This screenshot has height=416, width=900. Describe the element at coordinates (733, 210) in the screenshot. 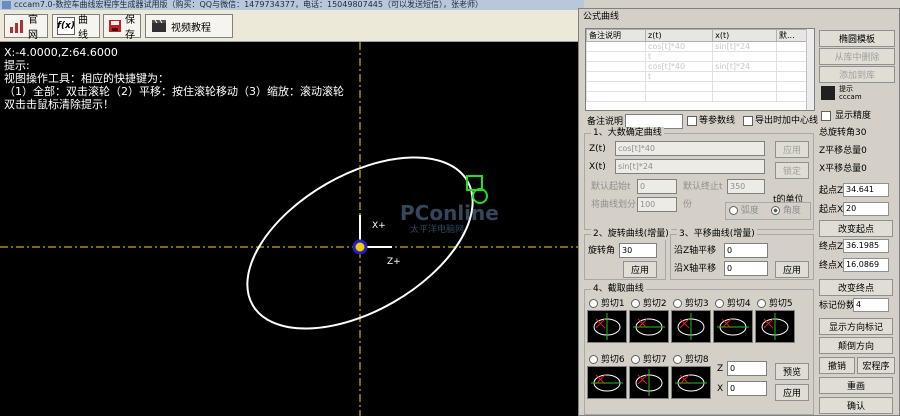

I see `radian-radio` at that location.